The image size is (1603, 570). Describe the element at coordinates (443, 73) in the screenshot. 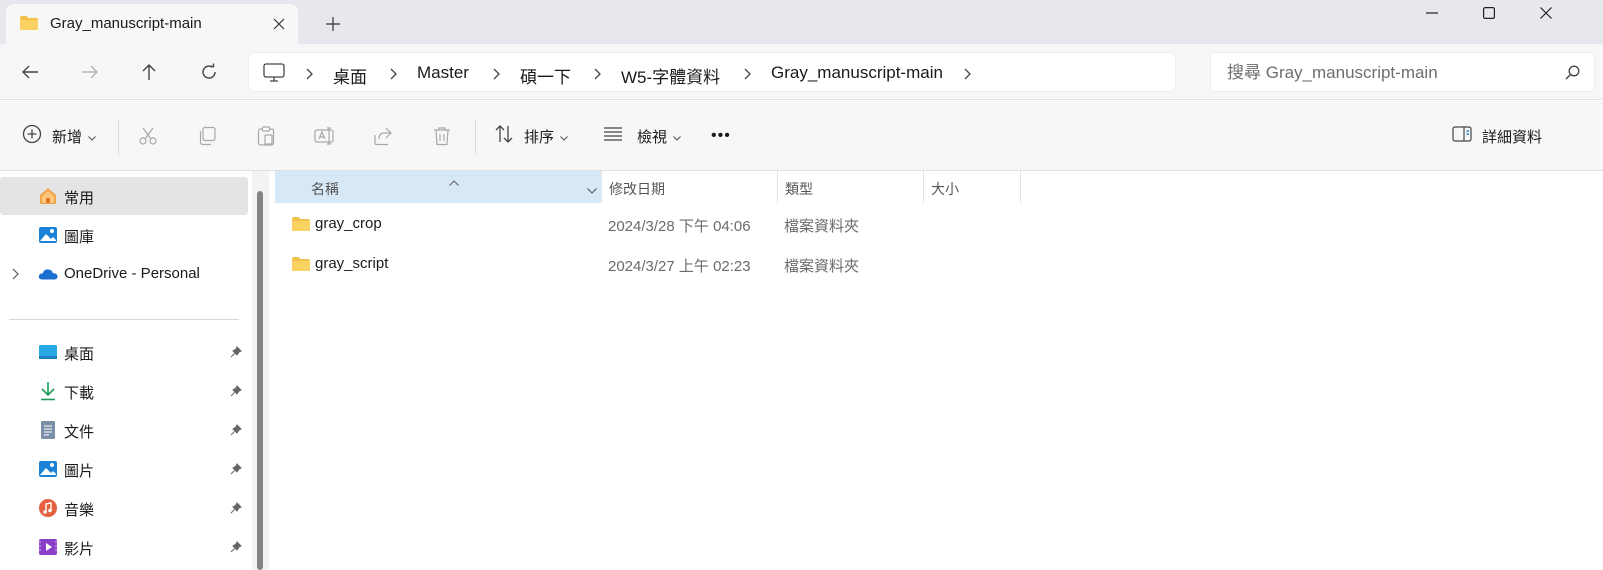

I see `breadcrumb-item: Master` at that location.